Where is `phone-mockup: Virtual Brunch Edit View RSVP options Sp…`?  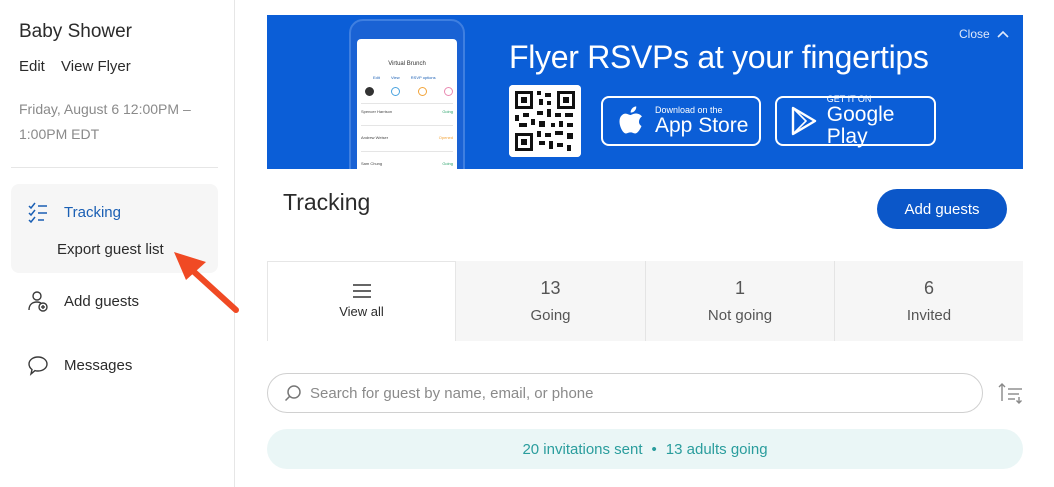
phone-mockup: Virtual Brunch Edit View RSVP options Sp… is located at coordinates (407, 94).